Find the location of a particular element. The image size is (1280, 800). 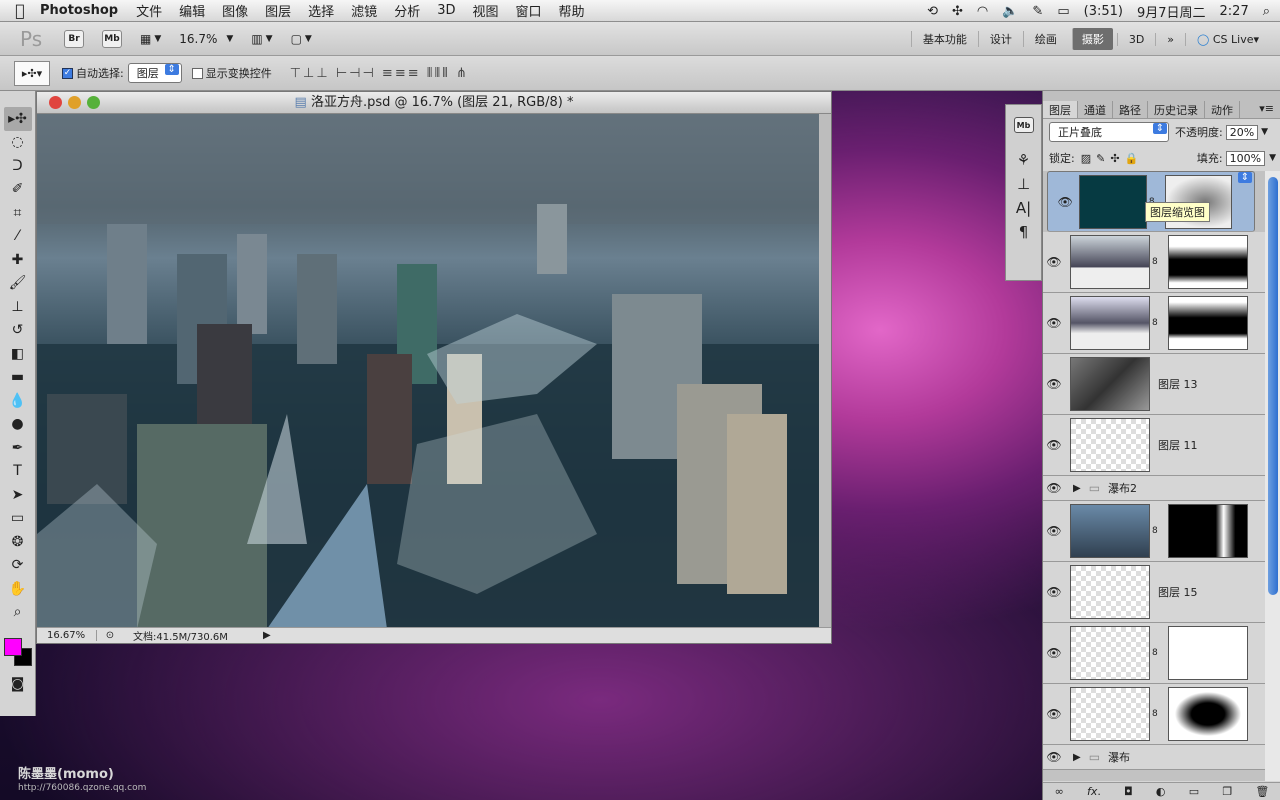

bridge-button: Br is located at coordinates (74, 38).